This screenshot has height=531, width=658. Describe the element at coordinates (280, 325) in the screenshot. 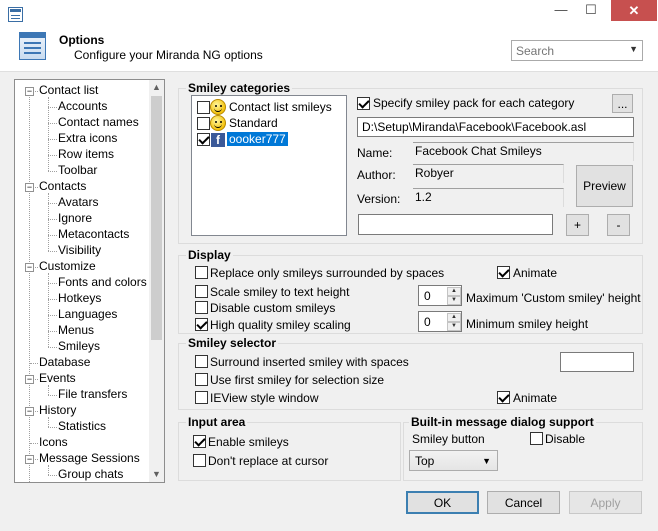

I see `high-quality-label: High quality smiley scaling` at that location.